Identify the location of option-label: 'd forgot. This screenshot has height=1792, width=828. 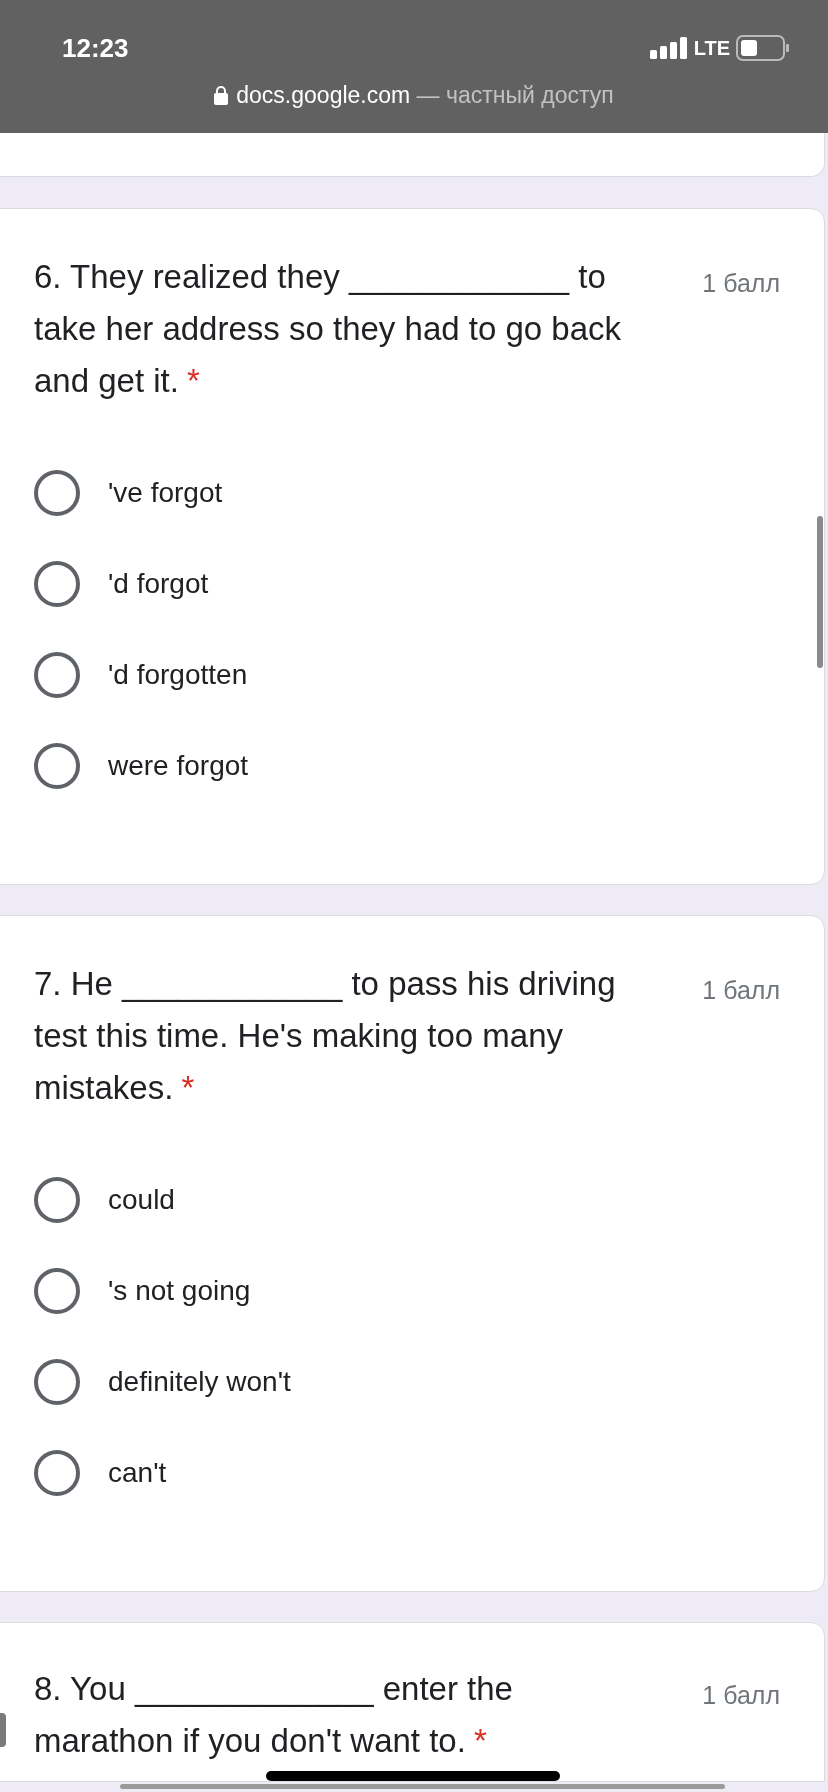
(158, 583).